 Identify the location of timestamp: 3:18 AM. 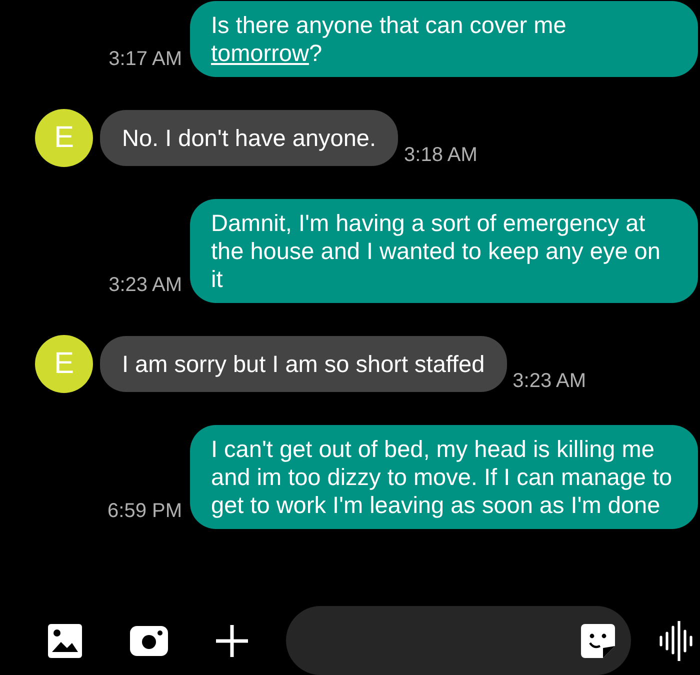
(441, 155).